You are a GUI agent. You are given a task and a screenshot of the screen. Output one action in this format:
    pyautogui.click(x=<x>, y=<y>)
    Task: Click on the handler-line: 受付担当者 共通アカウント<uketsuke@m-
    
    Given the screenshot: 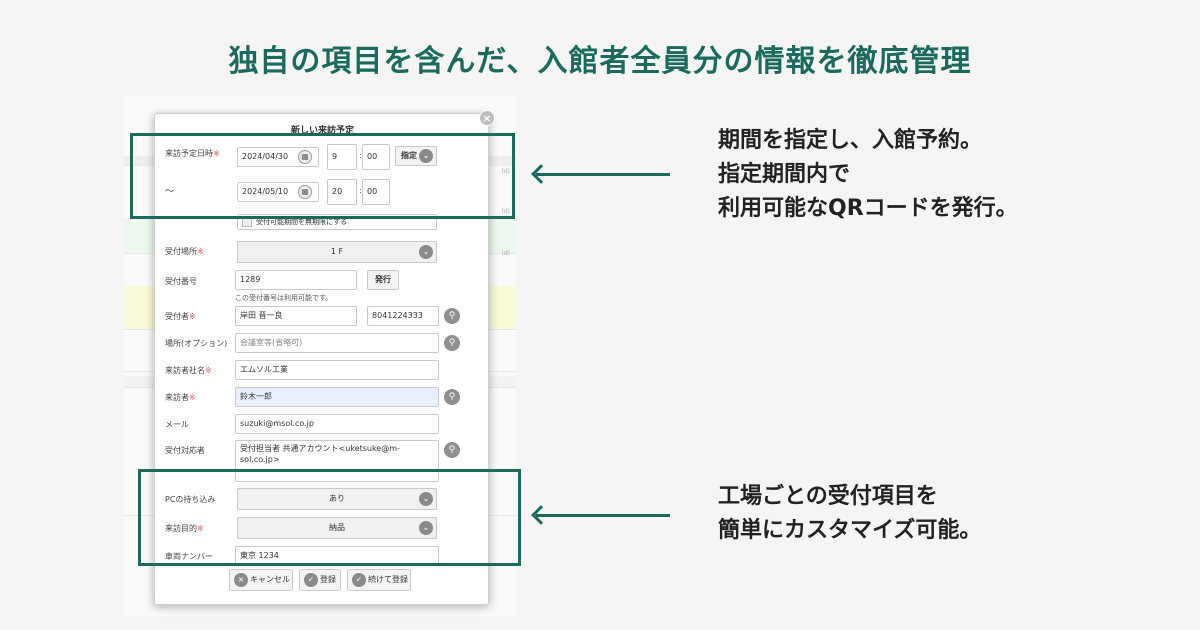 What is the action you would take?
    pyautogui.click(x=320, y=448)
    